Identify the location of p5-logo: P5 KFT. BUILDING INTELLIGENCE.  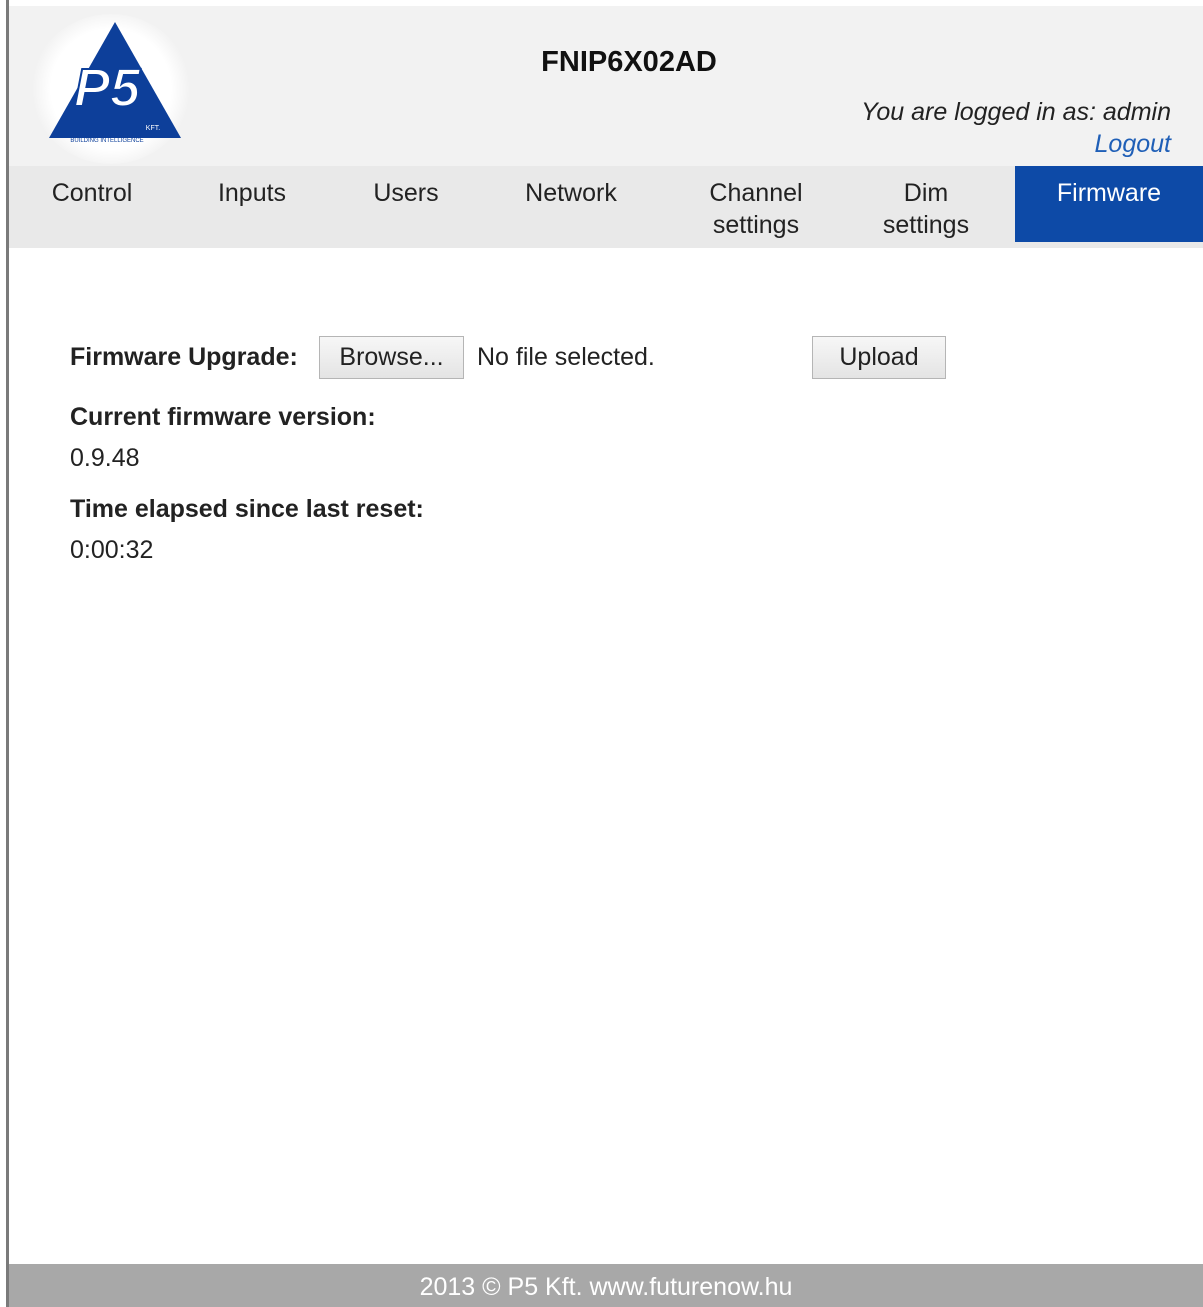
(115, 83).